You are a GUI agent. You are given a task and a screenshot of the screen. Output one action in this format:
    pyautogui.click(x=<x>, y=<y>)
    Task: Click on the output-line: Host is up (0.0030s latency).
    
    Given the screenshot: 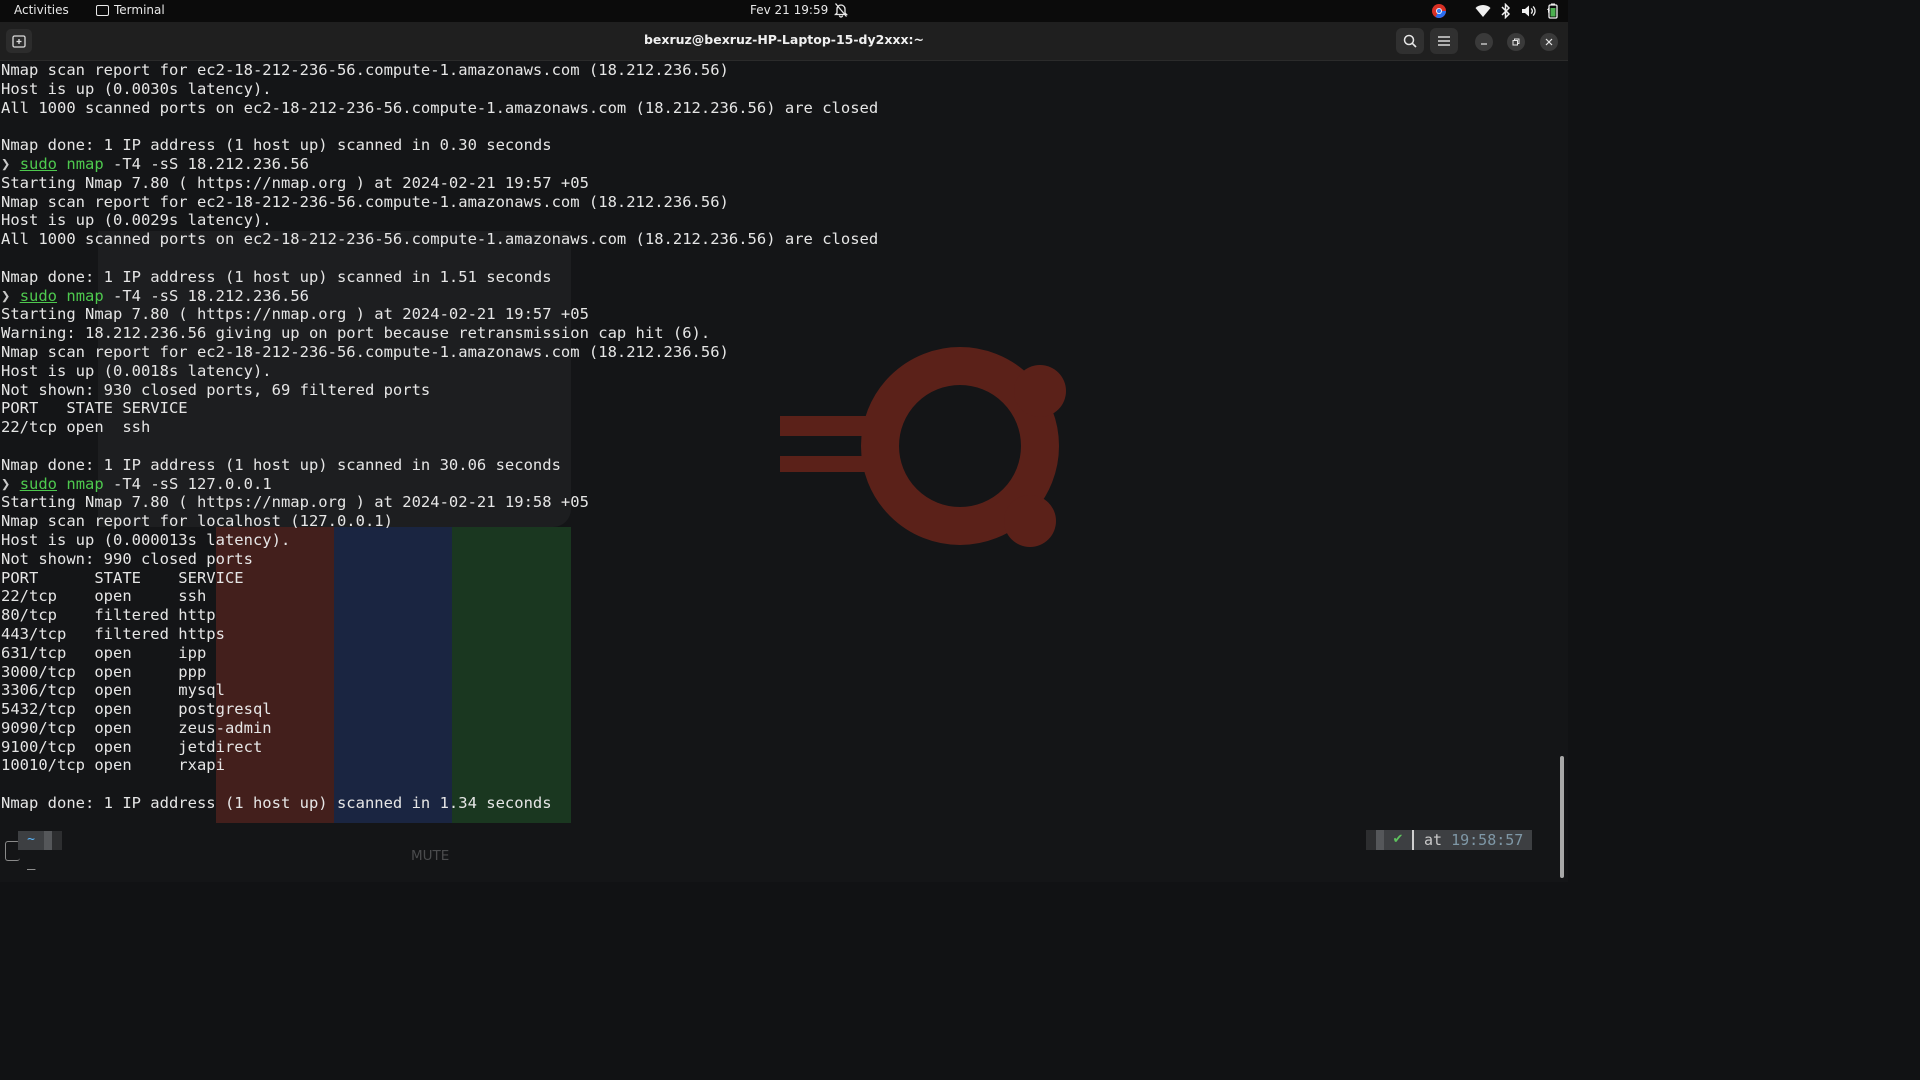 What is the action you would take?
    pyautogui.click(x=136, y=88)
    